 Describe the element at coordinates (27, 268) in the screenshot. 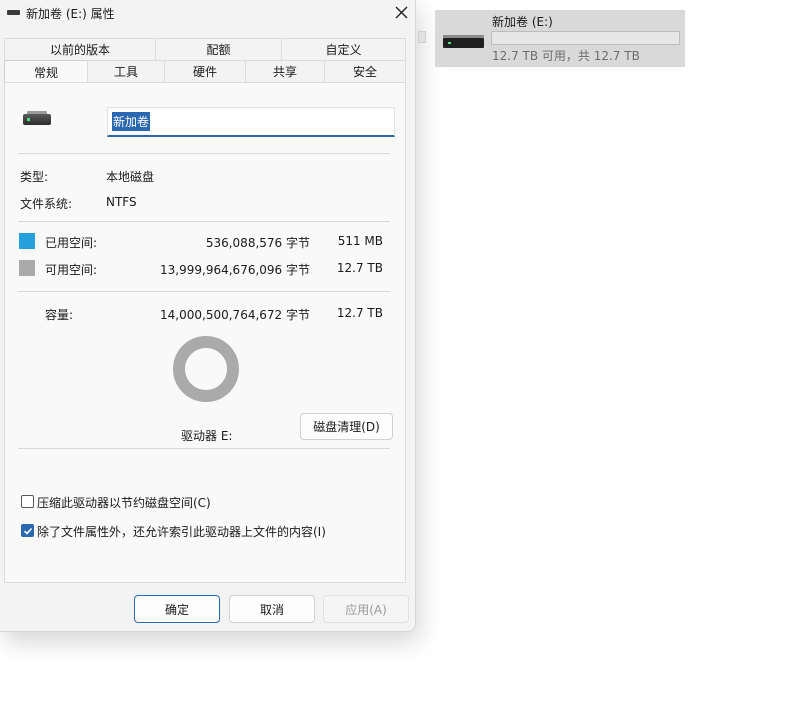

I see `free-space-swatch` at that location.